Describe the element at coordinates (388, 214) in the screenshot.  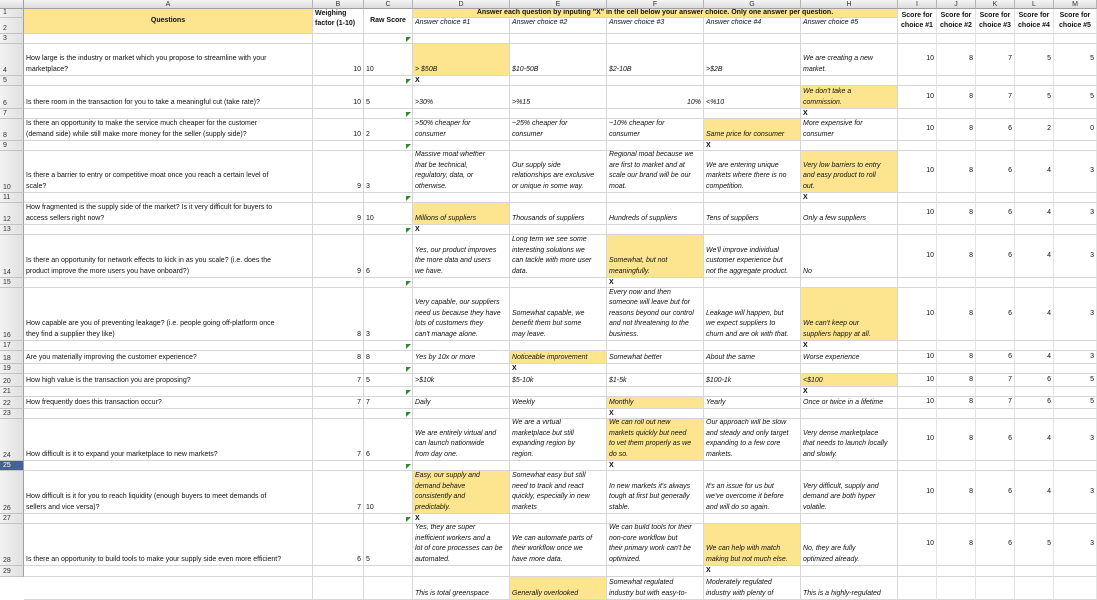
I see `raw-score-value: 10` at that location.